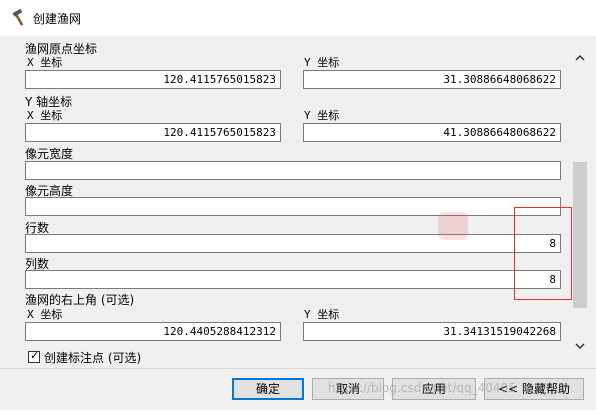  I want to click on watermark-icon, so click(453, 226).